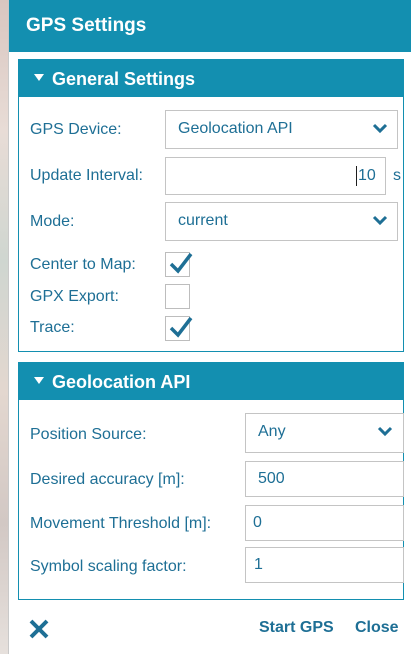  What do you see at coordinates (258, 564) in the screenshot?
I see `symbol-scaling-value: 1` at bounding box center [258, 564].